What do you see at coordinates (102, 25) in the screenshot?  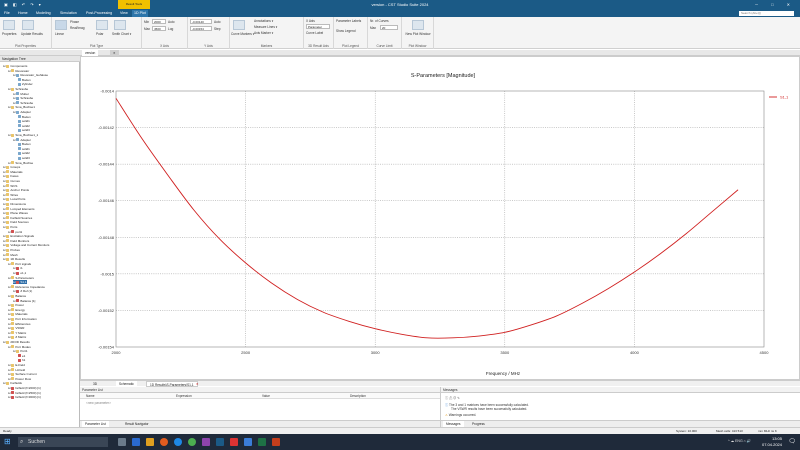 I see `polar-icon` at bounding box center [102, 25].